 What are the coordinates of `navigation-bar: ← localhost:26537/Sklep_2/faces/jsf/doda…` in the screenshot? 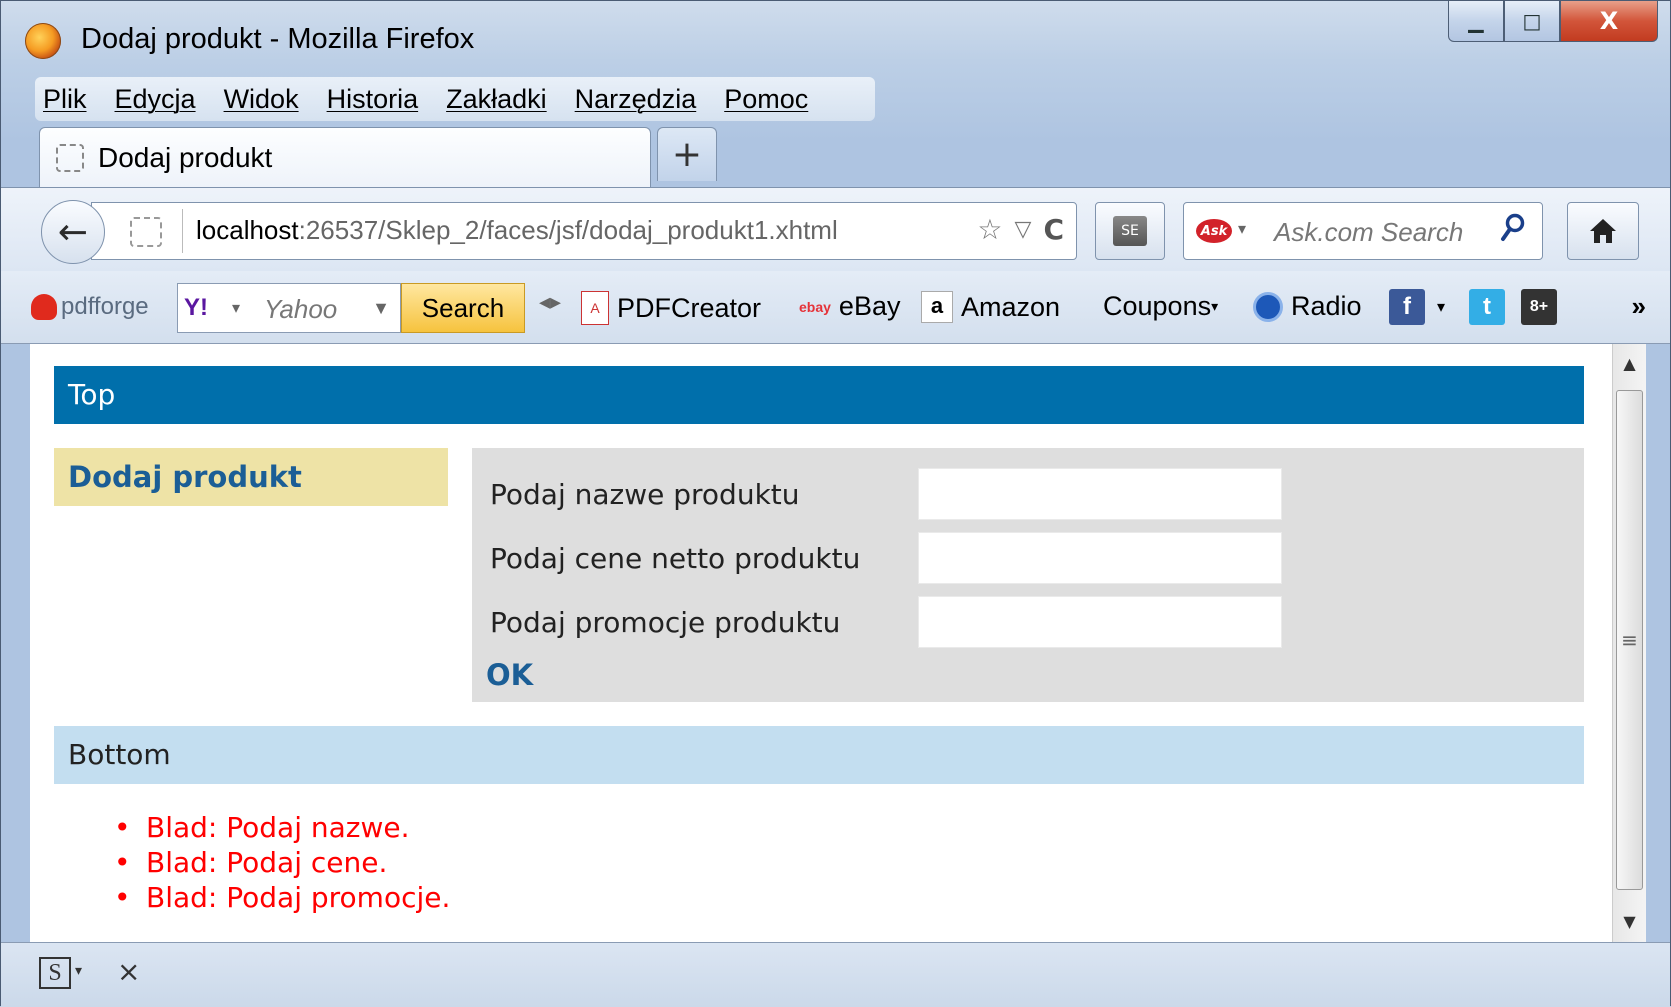 It's located at (835, 229).